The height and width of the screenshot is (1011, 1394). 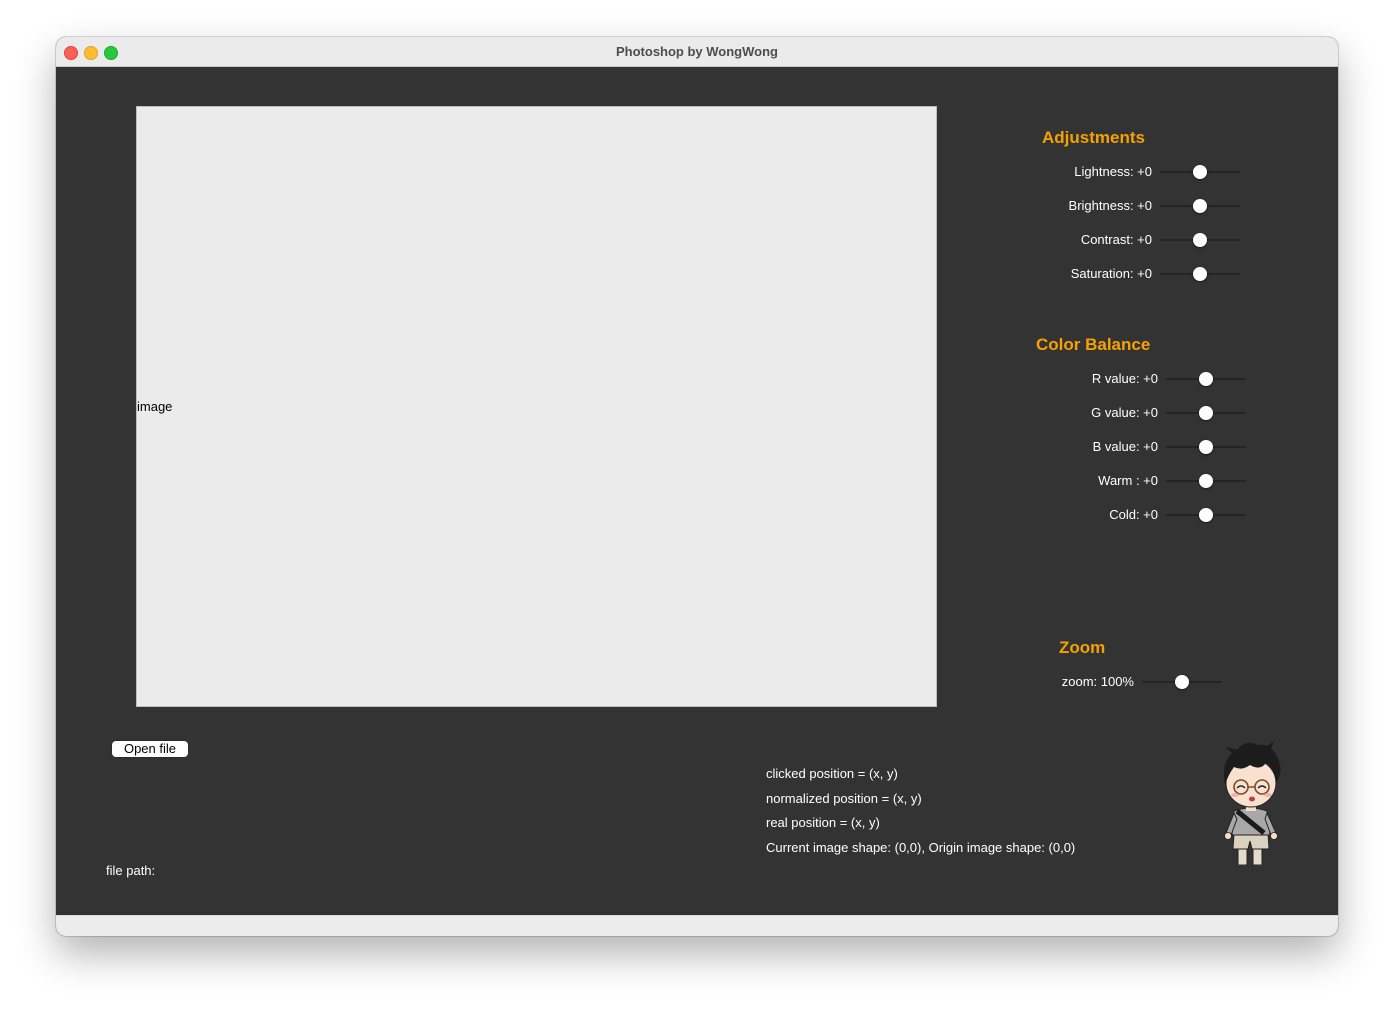 I want to click on saturation-label: Saturation: +0, so click(x=1111, y=273).